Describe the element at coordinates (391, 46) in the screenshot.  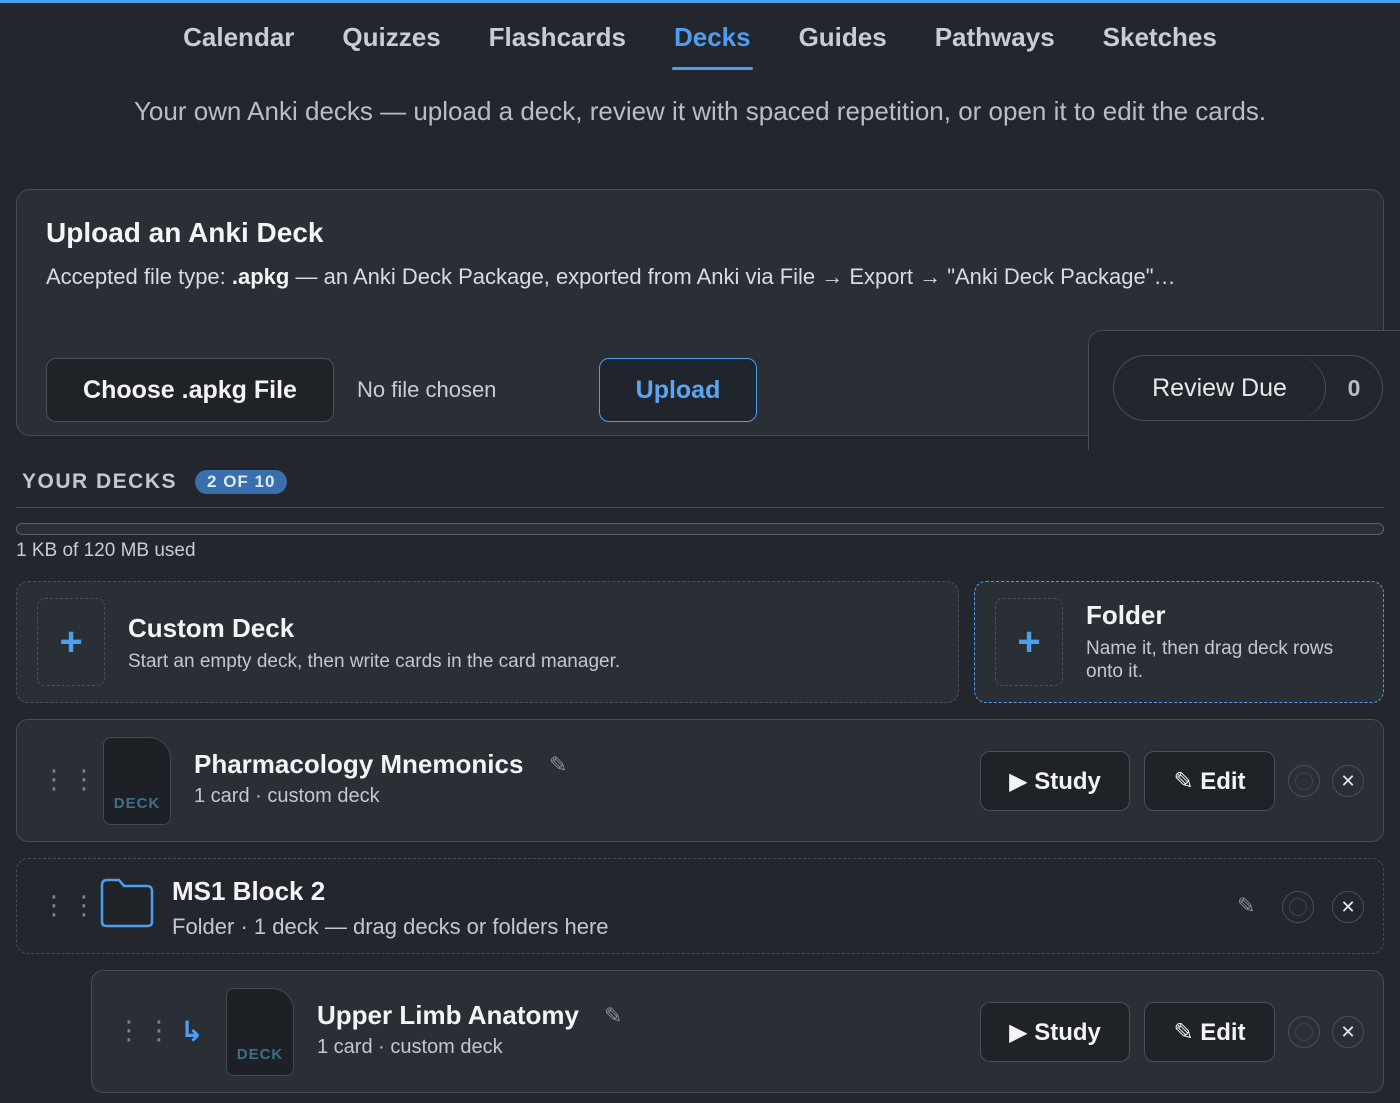
I see `tab-quizzes: Quizzes` at that location.